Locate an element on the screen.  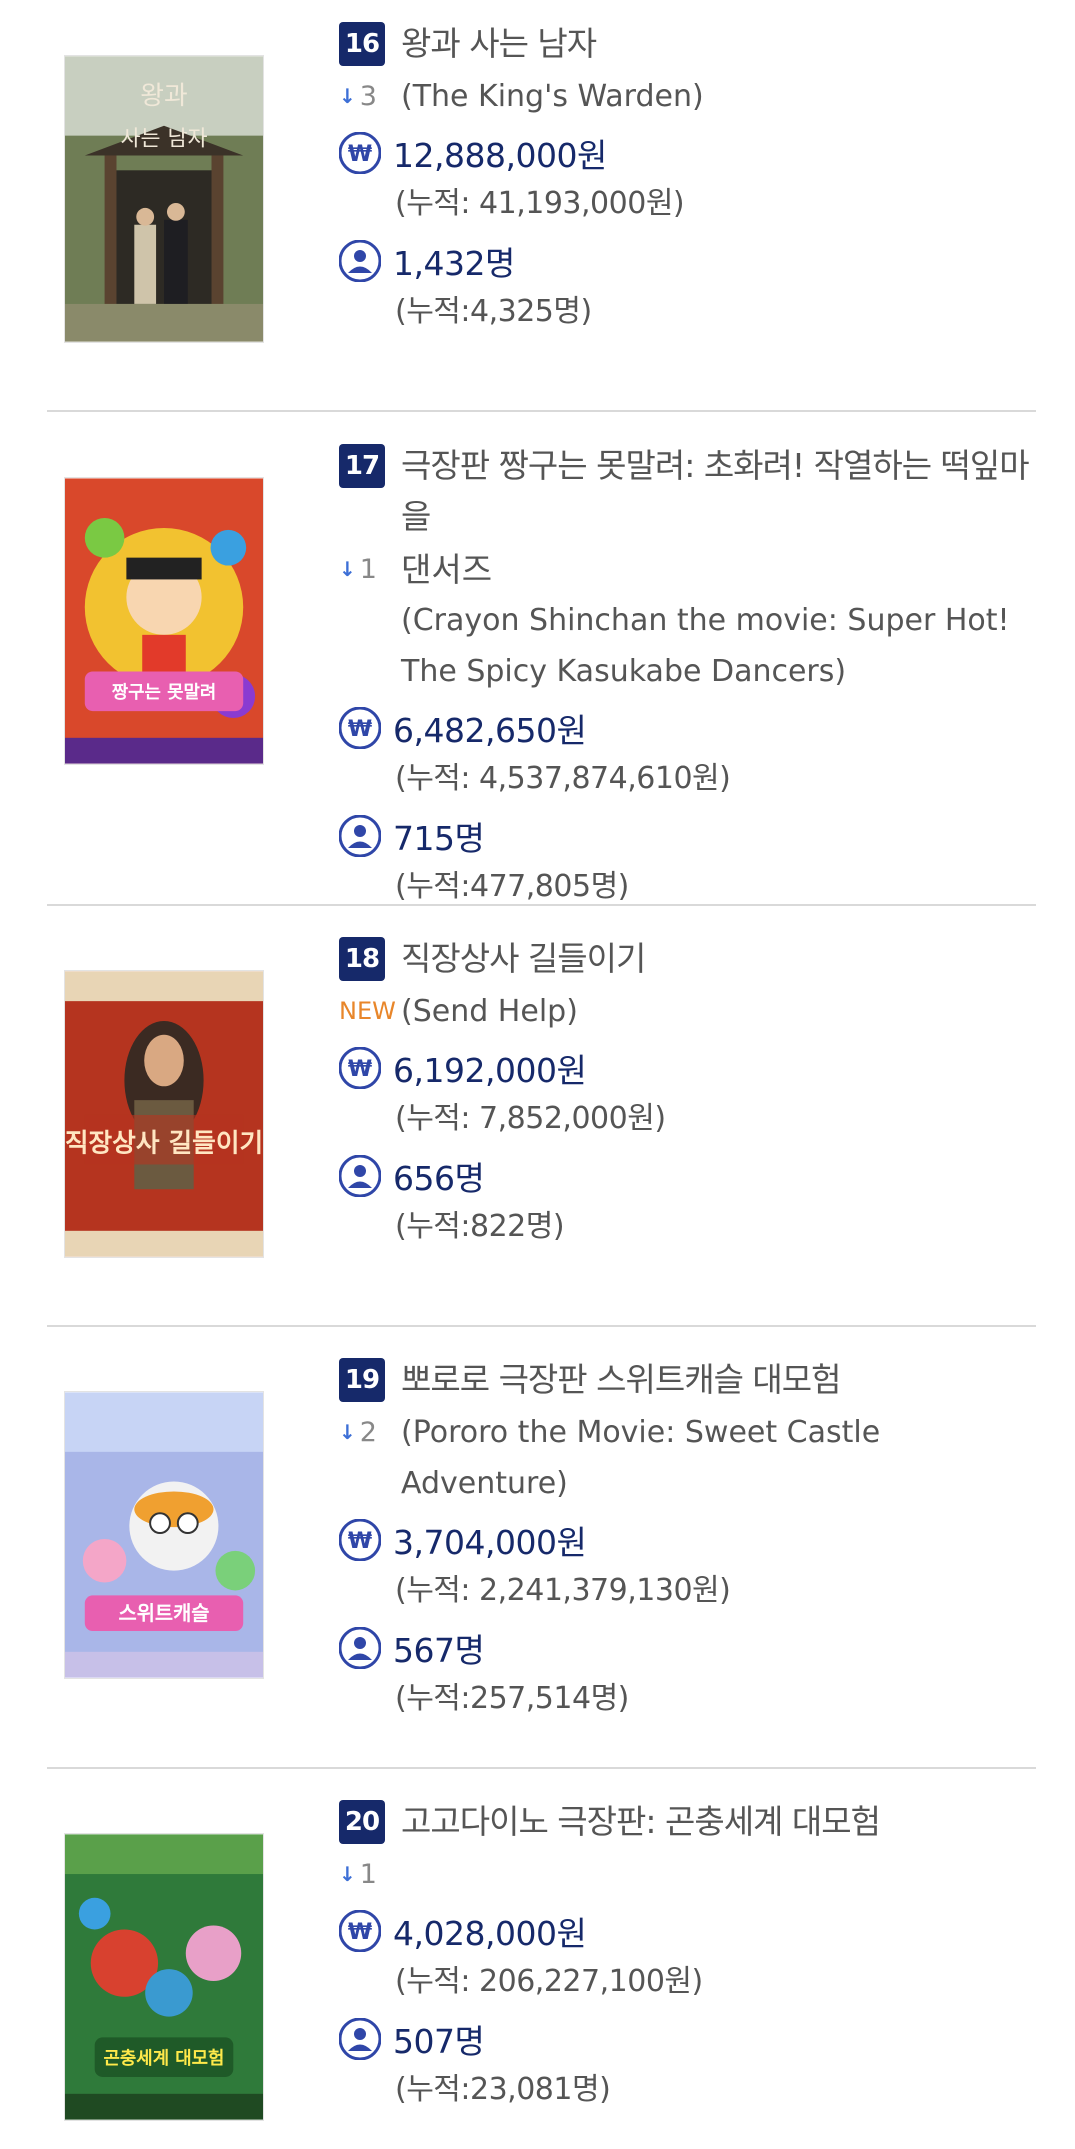
svg-text: 짱구는 못말려 is located at coordinates (164, 692).